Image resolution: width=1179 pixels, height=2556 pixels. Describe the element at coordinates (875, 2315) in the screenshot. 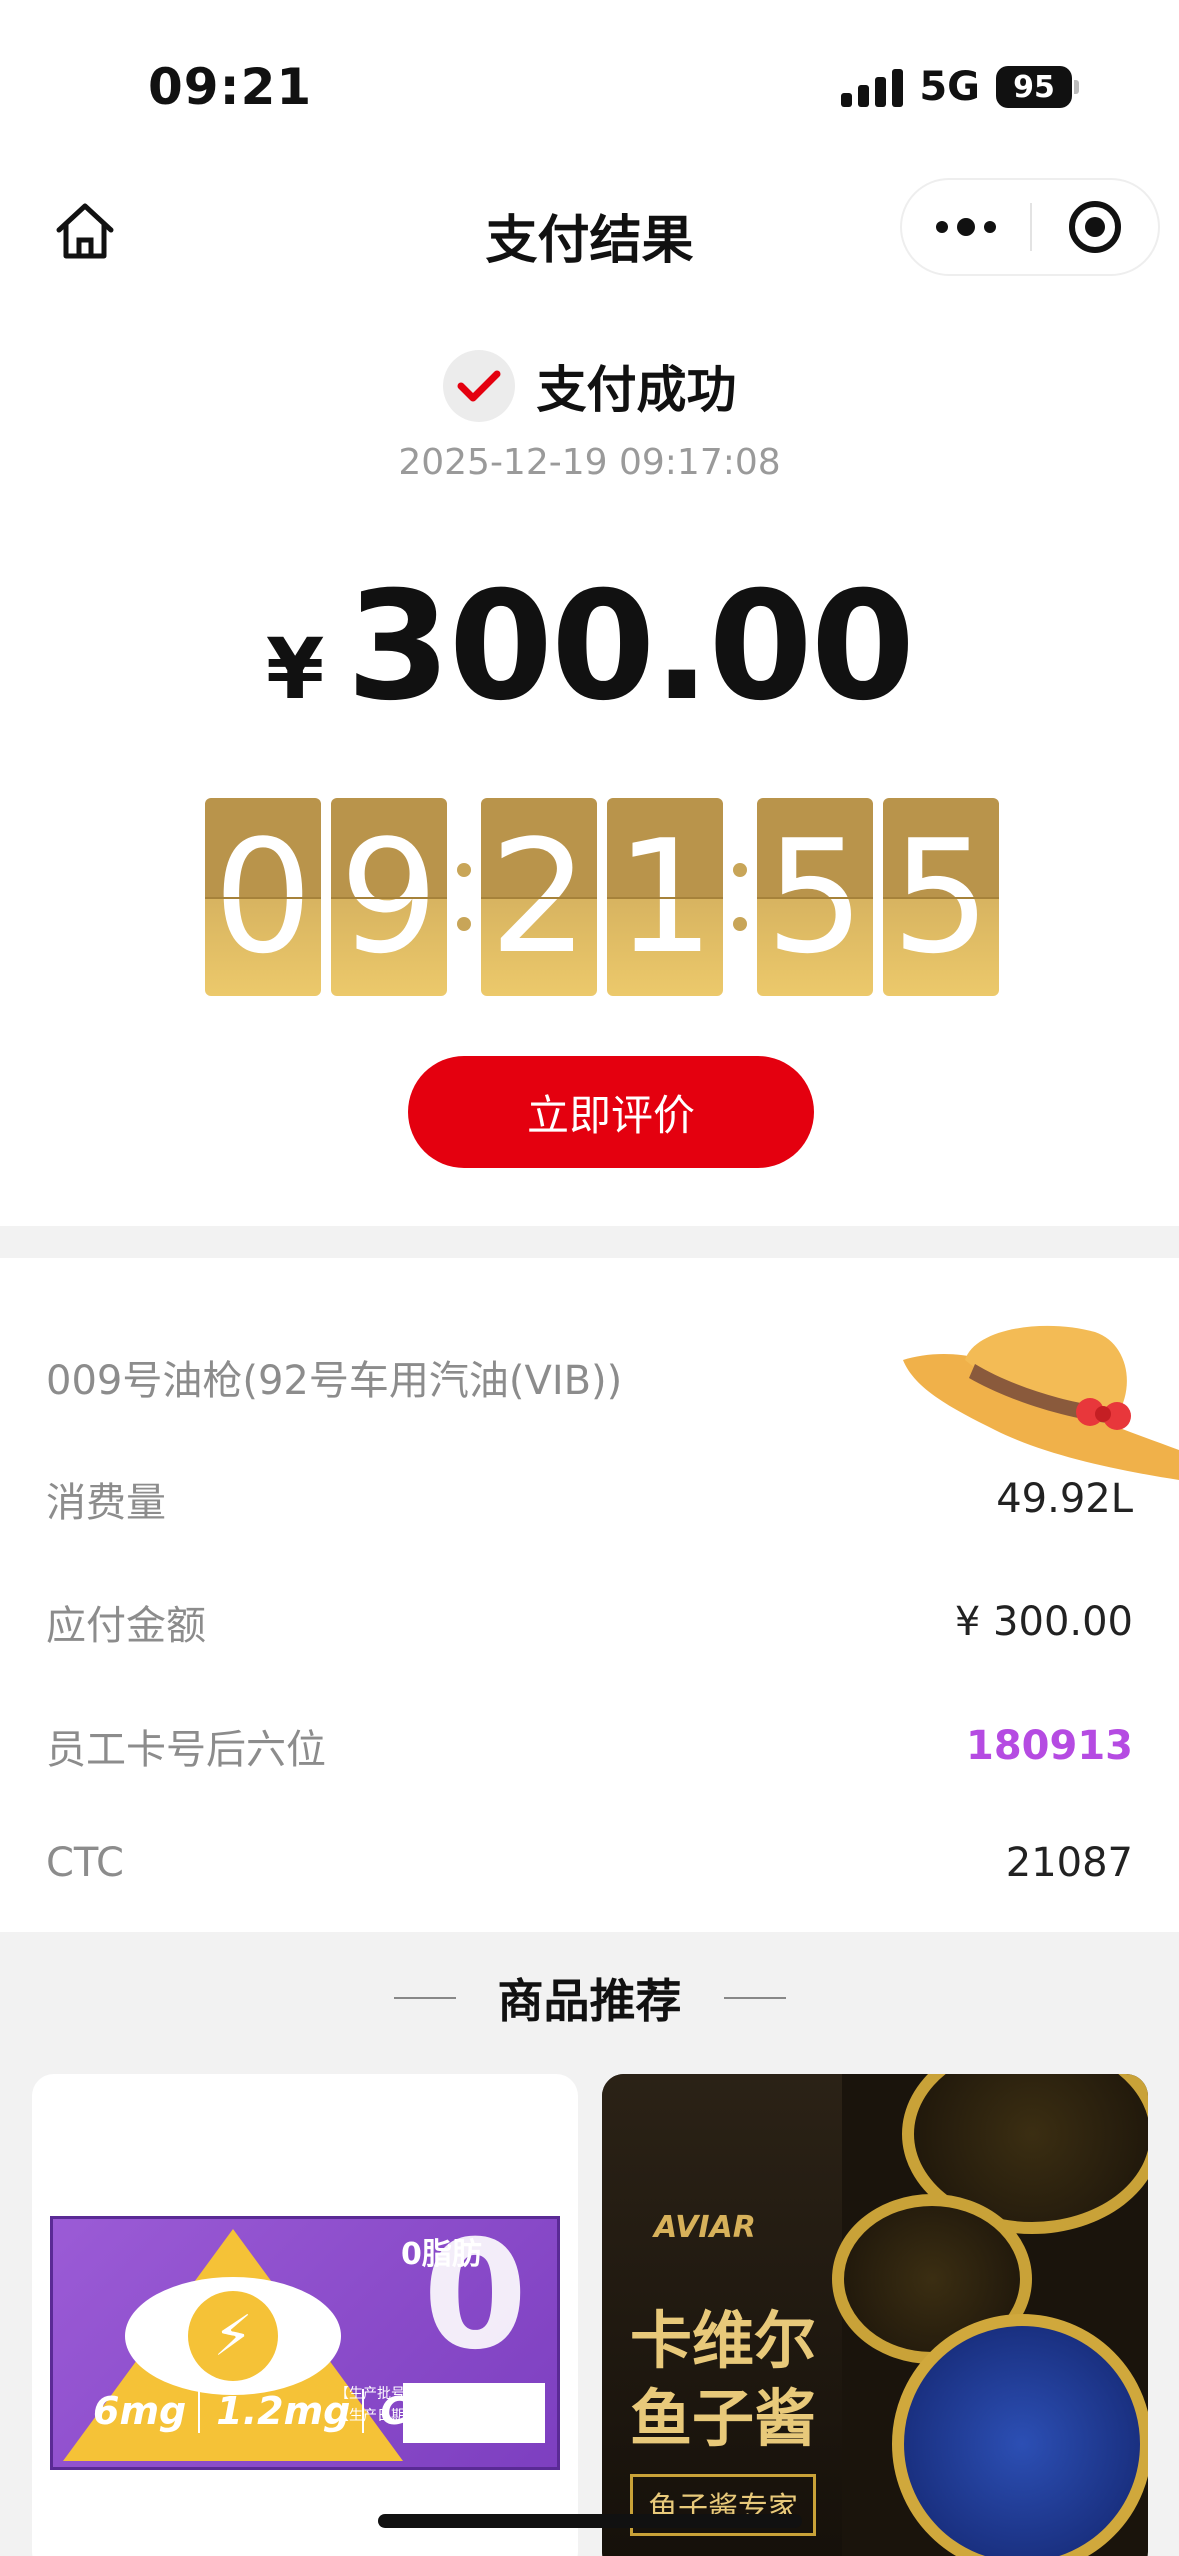

I see `product-card: AVIAR 卡维尔 鱼子酱 鱼子酱专家` at that location.